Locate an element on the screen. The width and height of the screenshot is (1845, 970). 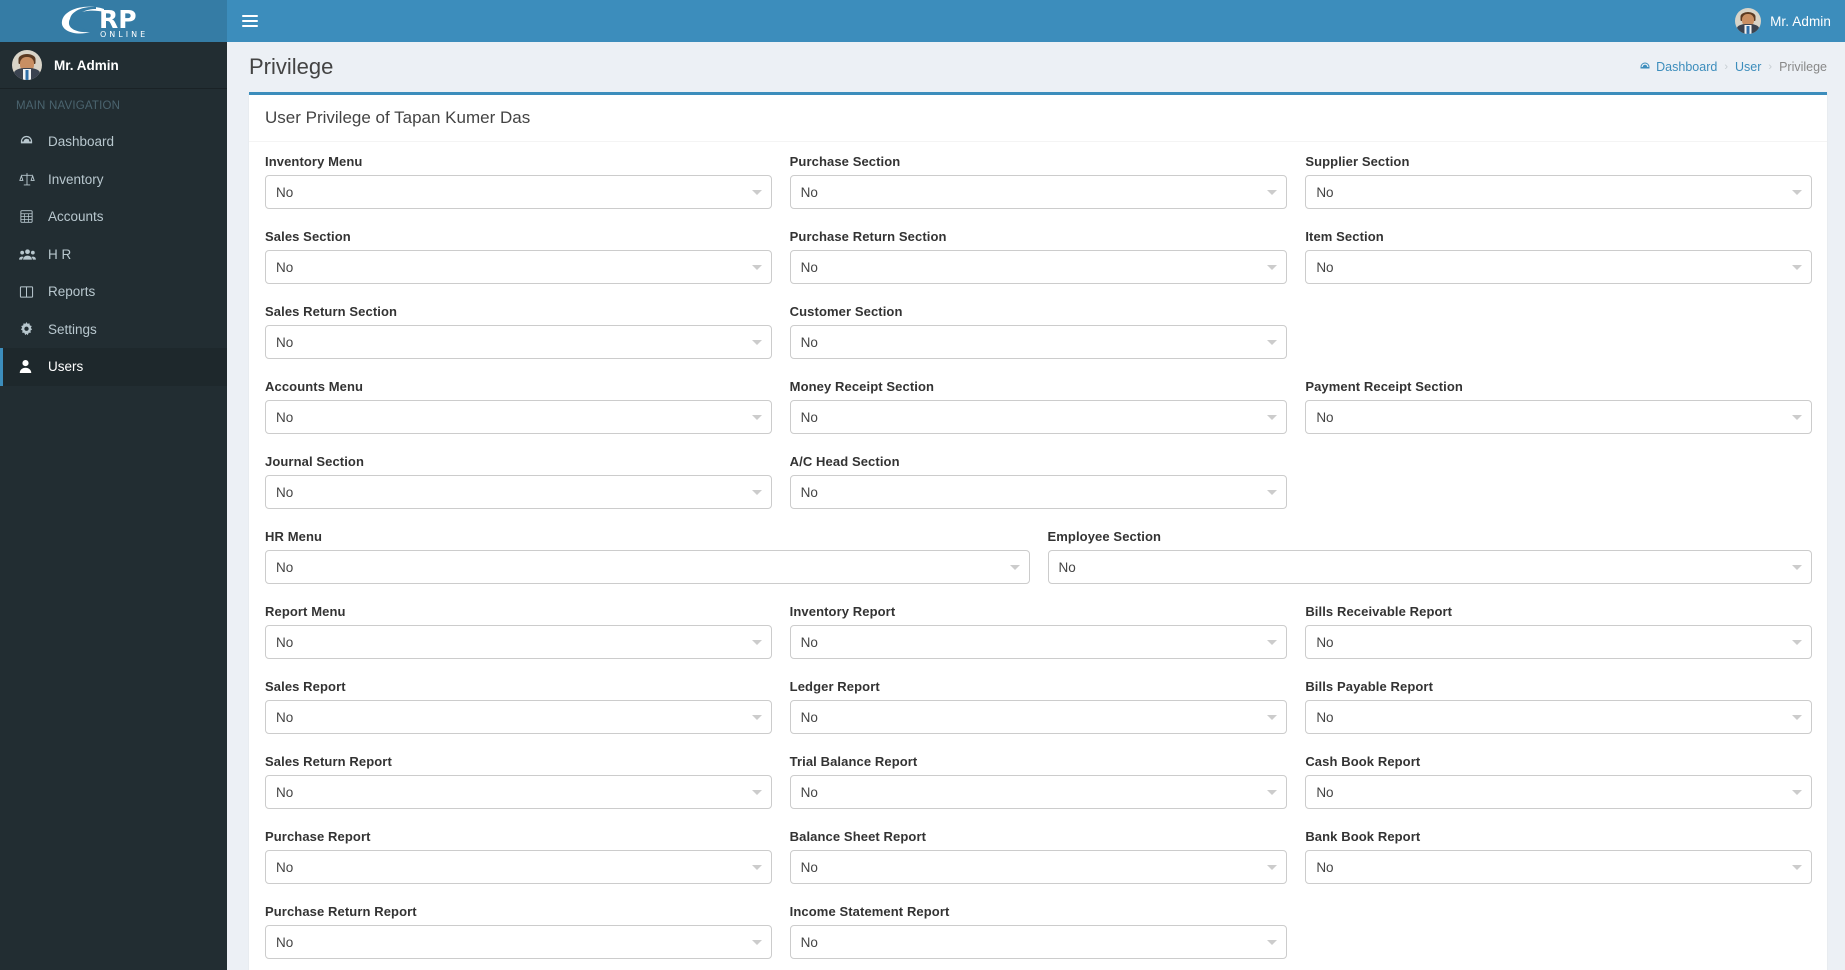
form-group: Inventory Menu No is located at coordinates (518, 181).